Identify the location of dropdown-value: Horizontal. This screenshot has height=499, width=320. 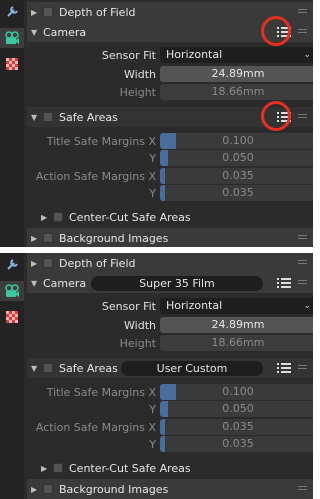
(194, 305).